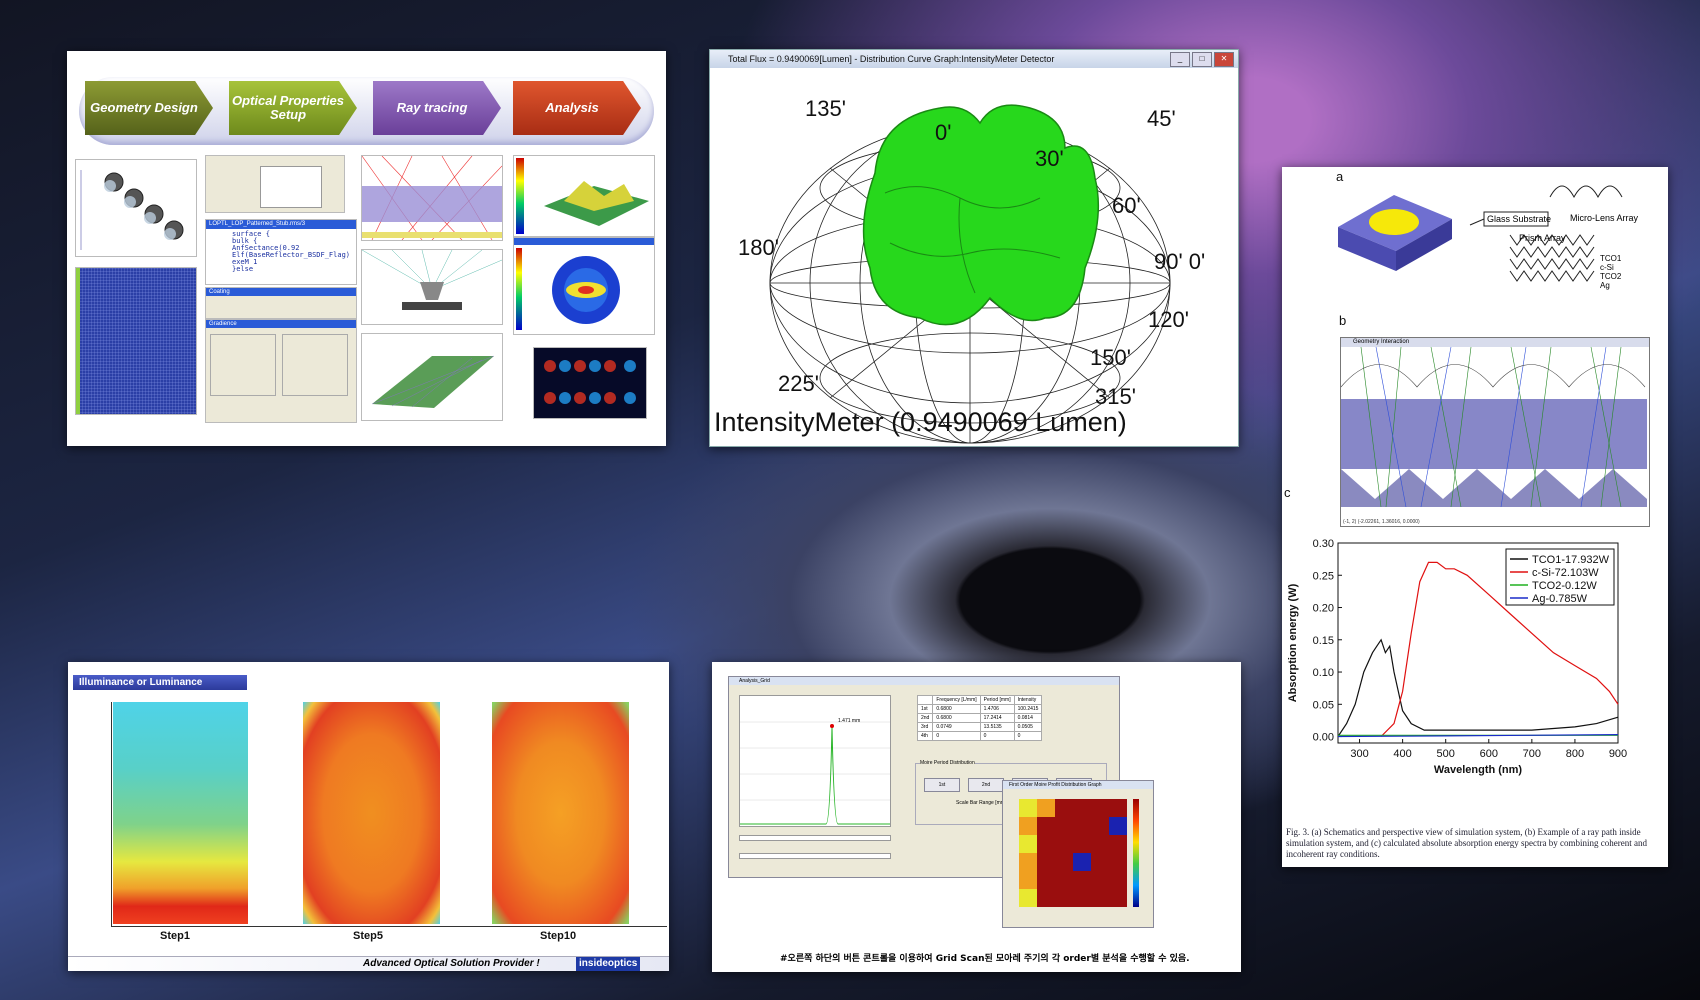 This screenshot has height=1000, width=1700. What do you see at coordinates (1224, 59) in the screenshot?
I see `close-button: ✕` at bounding box center [1224, 59].